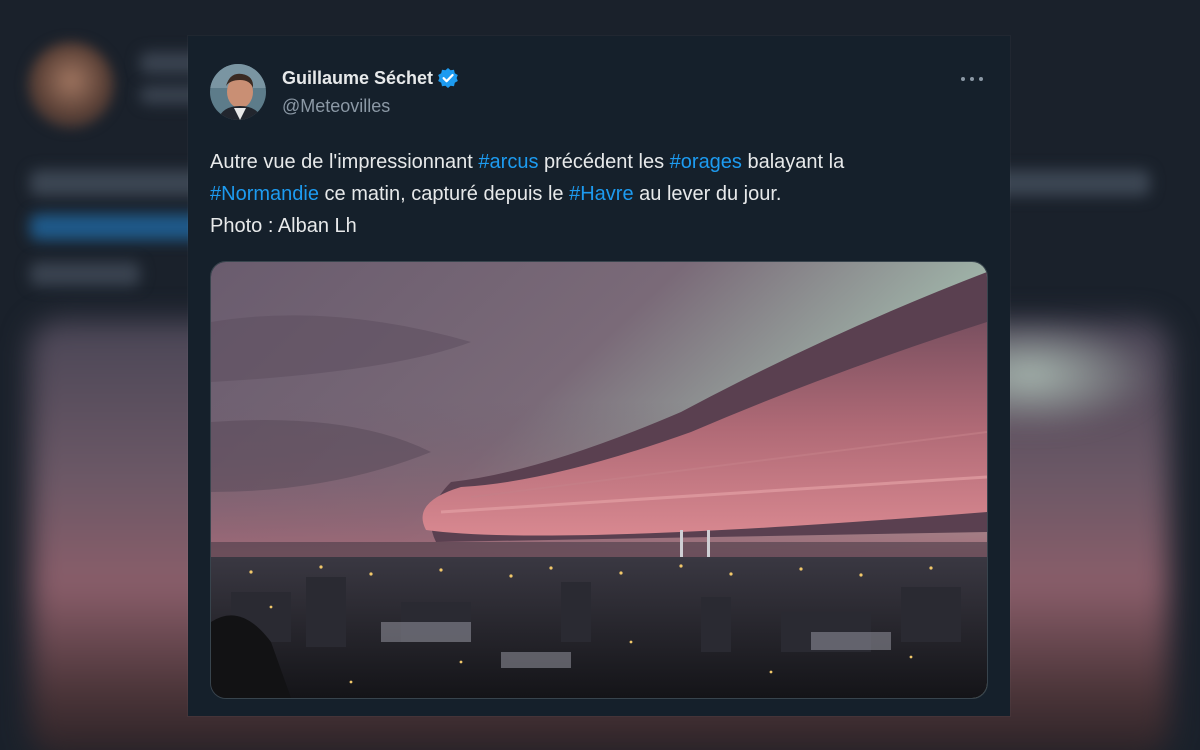 Image resolution: width=1200 pixels, height=750 pixels. I want to click on more-options-icon, so click(972, 78).